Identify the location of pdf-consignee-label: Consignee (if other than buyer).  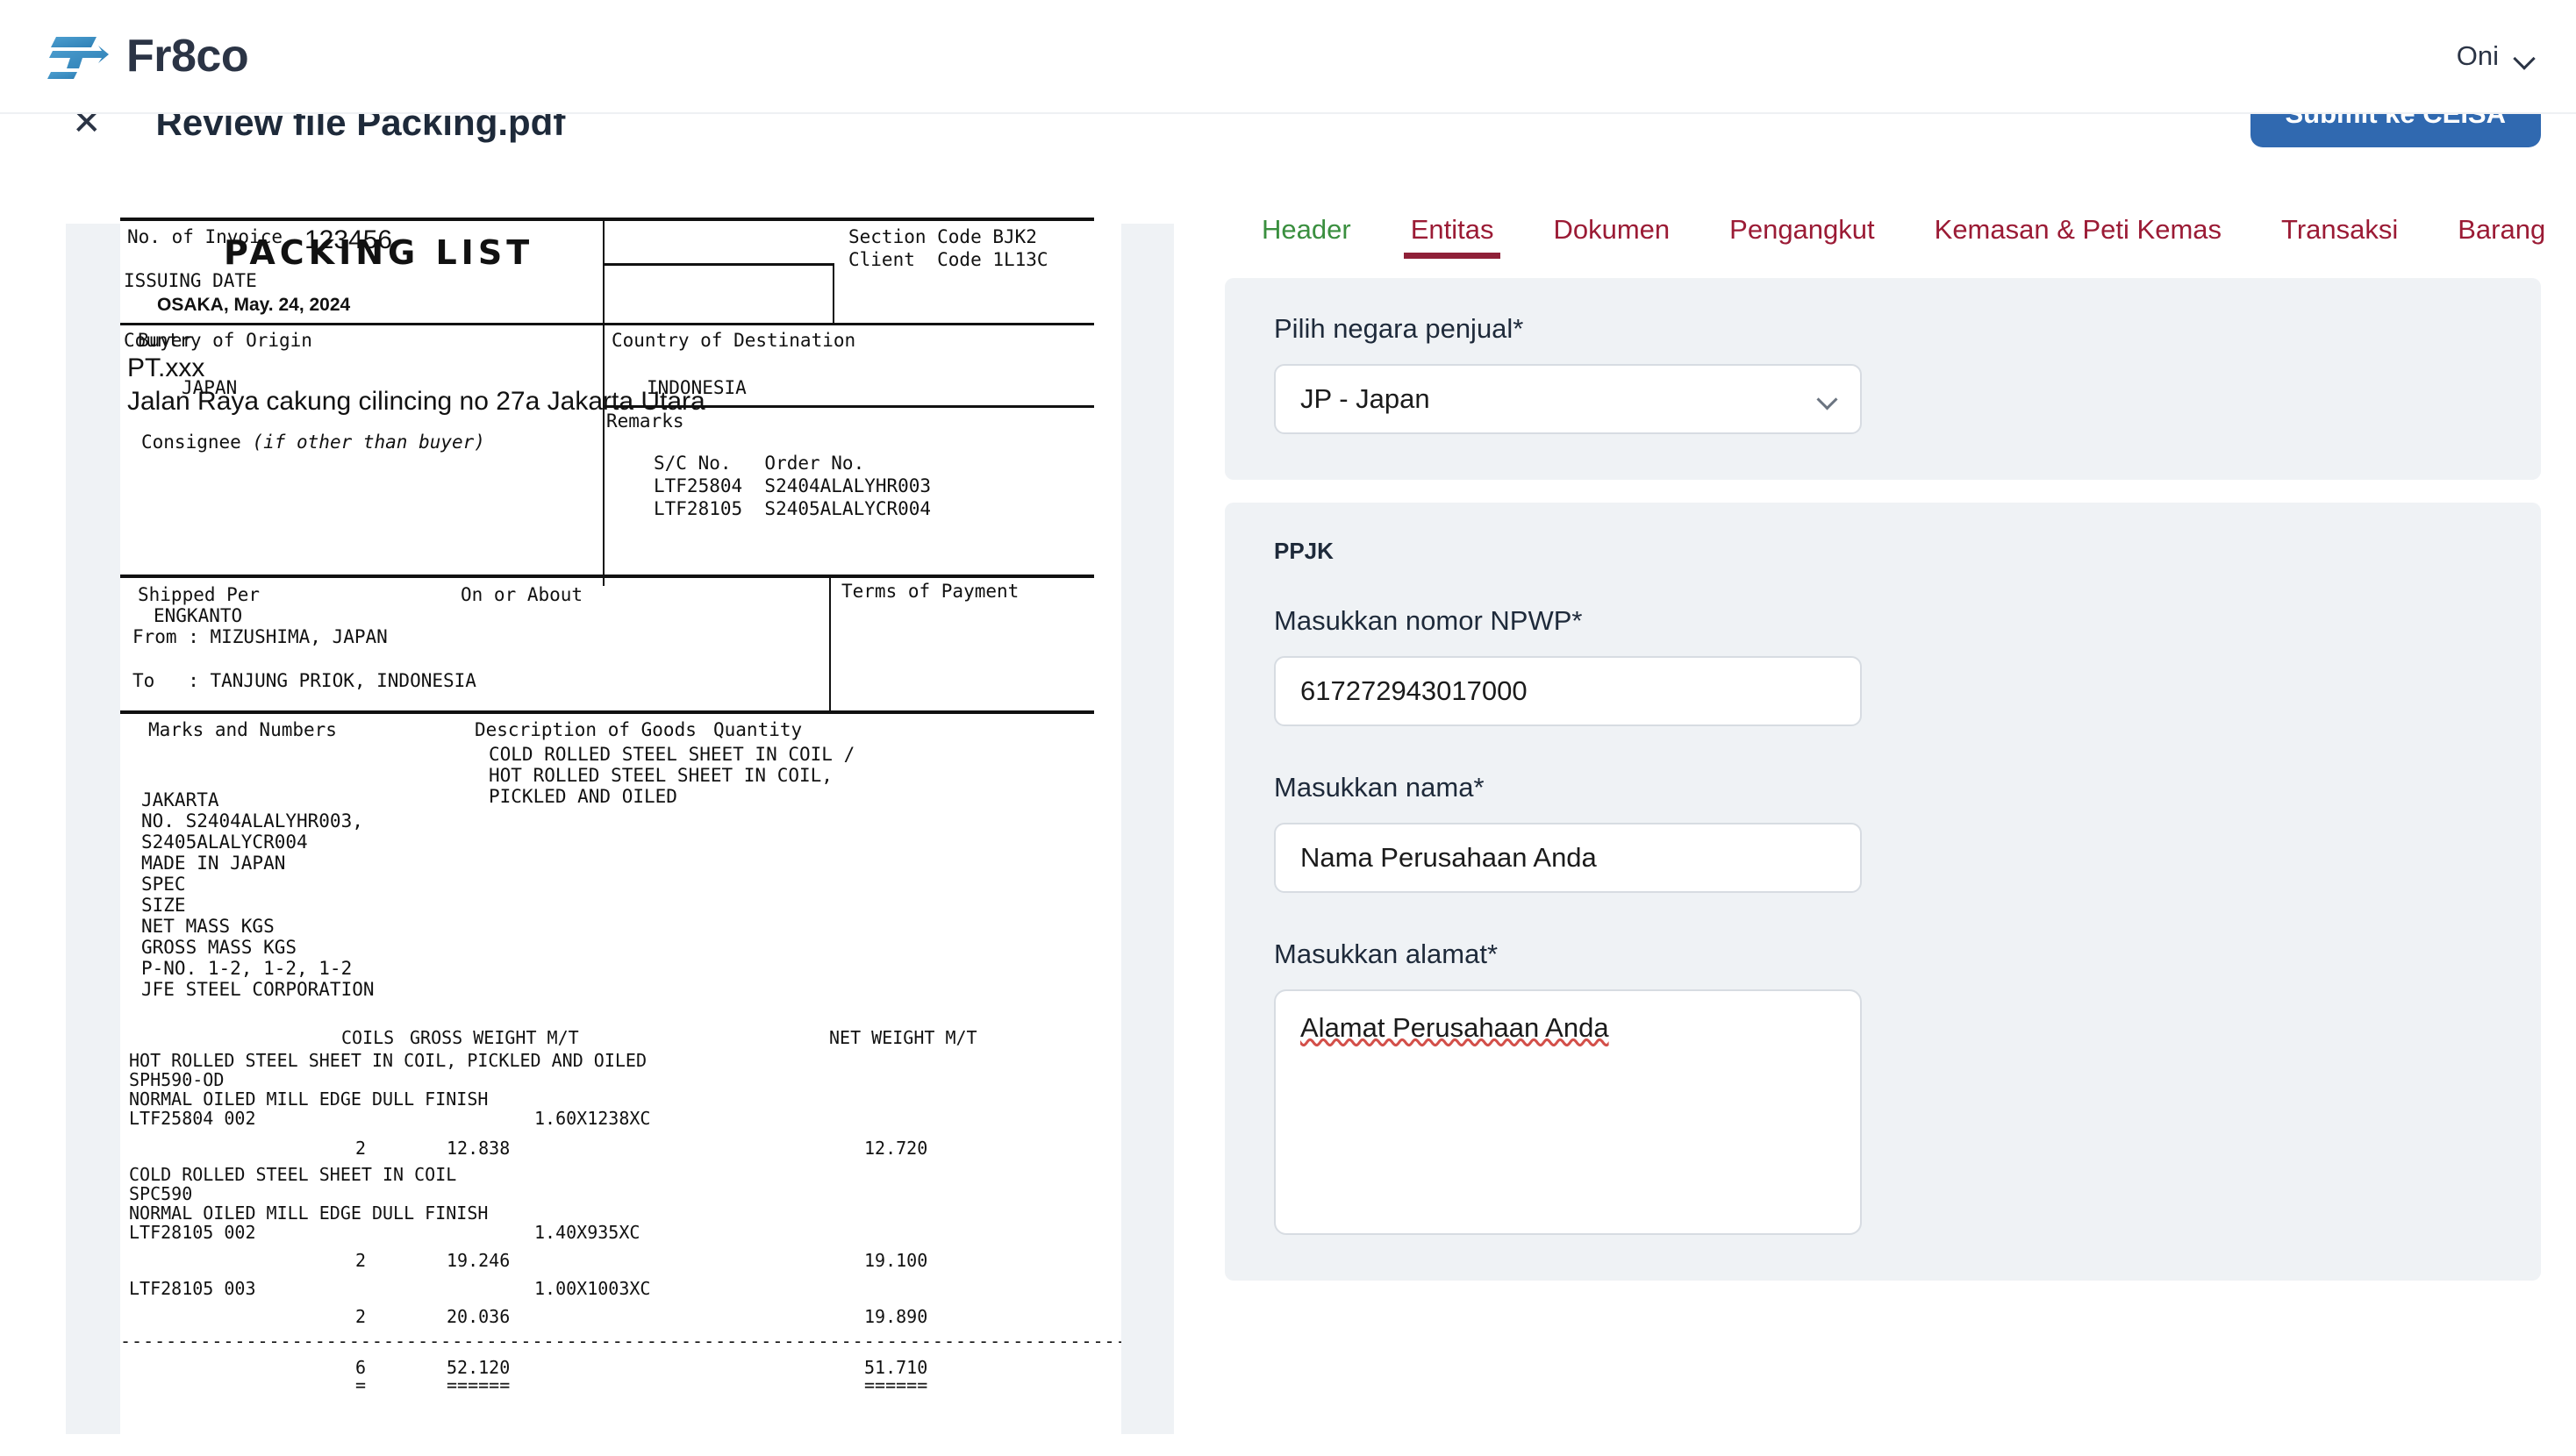
(313, 442).